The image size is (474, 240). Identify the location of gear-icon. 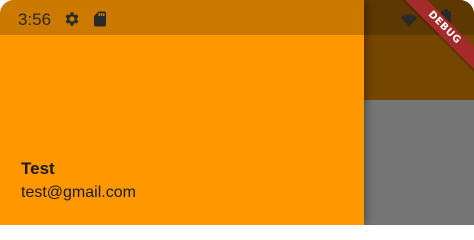
(72, 19).